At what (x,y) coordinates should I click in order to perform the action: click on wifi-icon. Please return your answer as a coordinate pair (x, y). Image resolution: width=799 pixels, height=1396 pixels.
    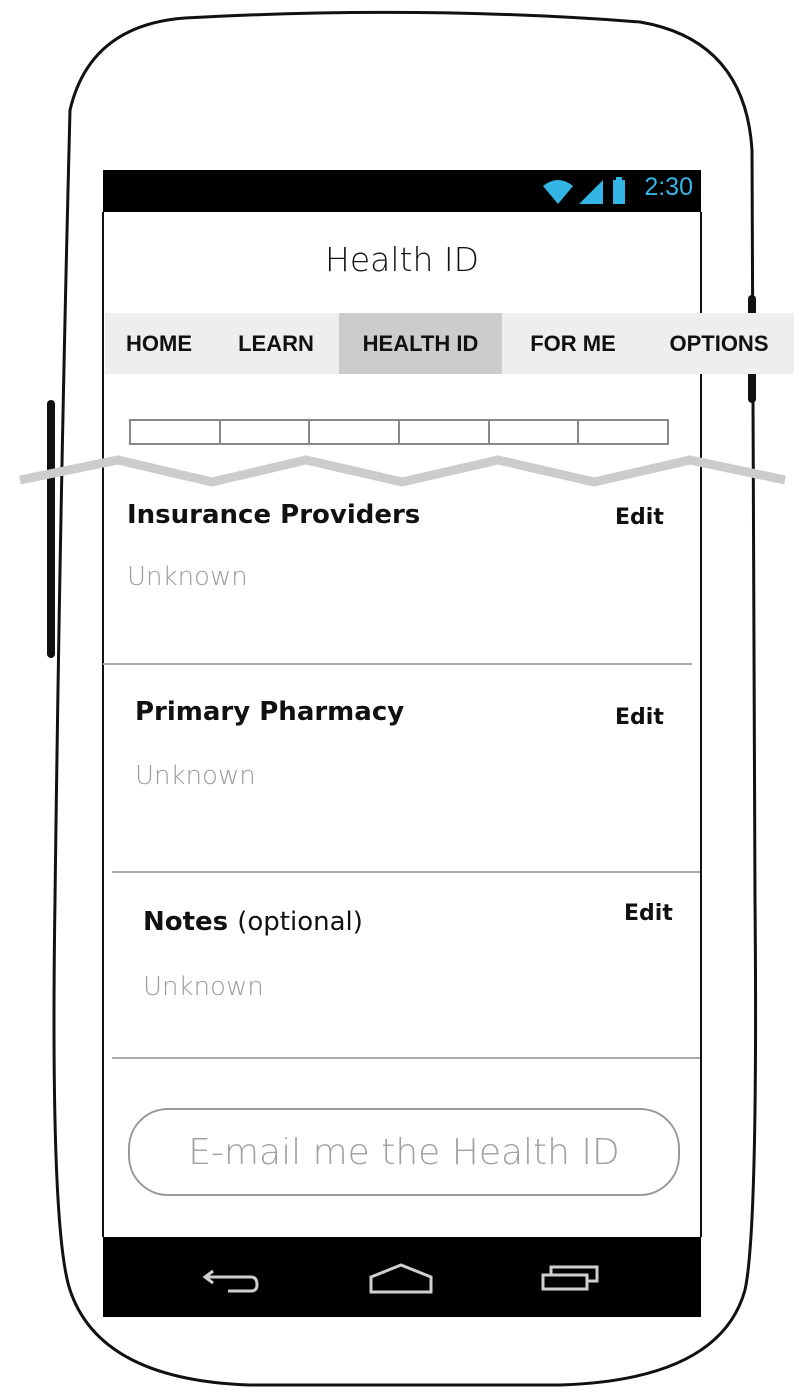
    Looking at the image, I should click on (558, 192).